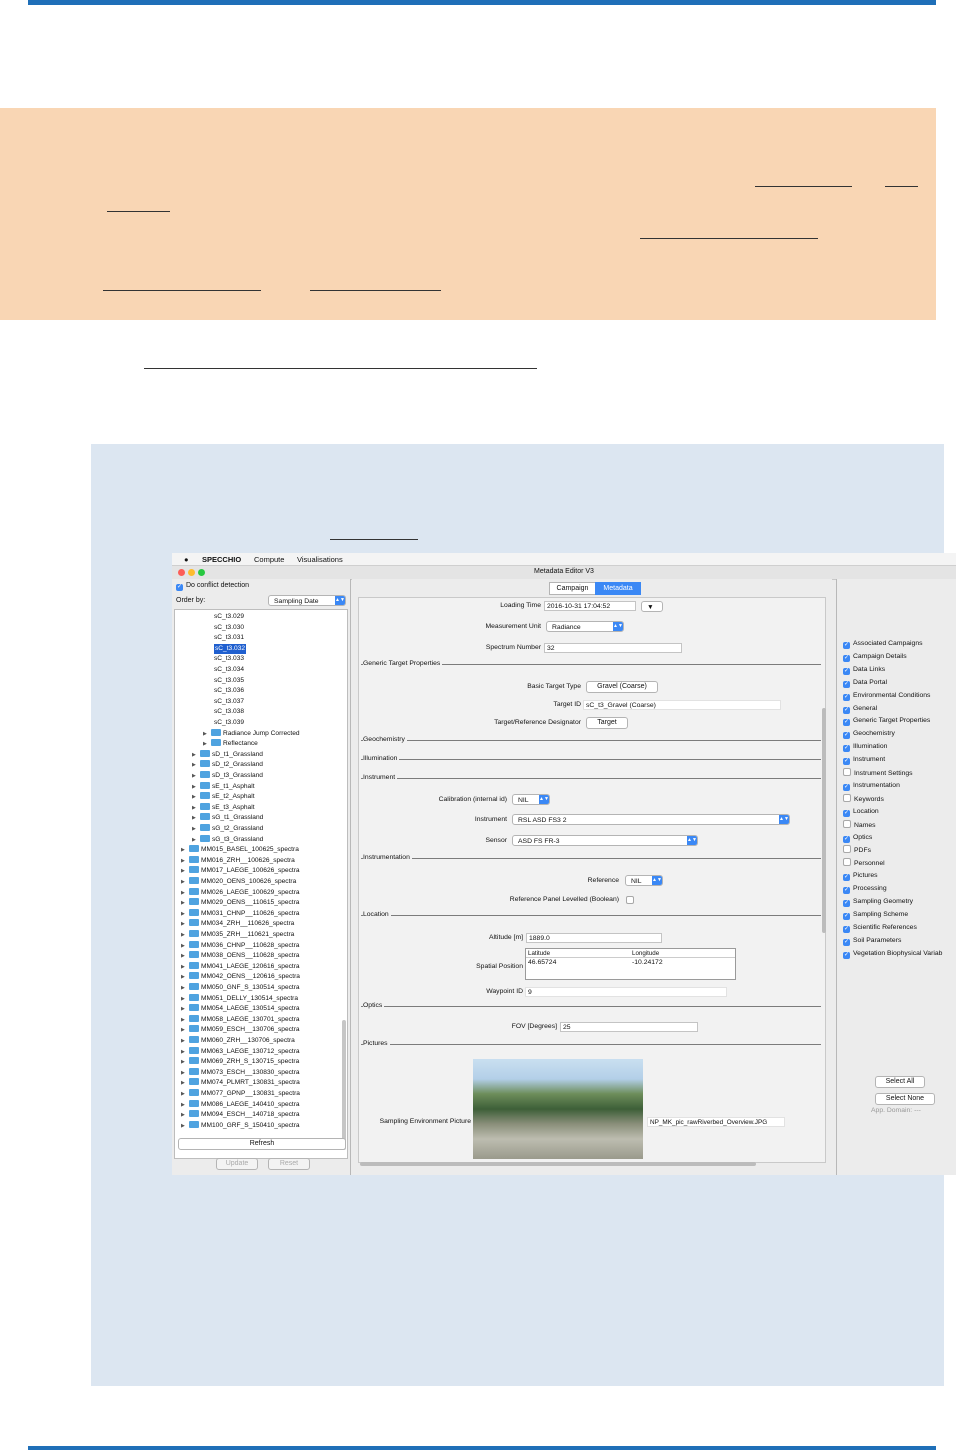 Image resolution: width=956 pixels, height=1451 pixels. What do you see at coordinates (229, 681) in the screenshot?
I see `tree-item: sC_t3.035` at bounding box center [229, 681].